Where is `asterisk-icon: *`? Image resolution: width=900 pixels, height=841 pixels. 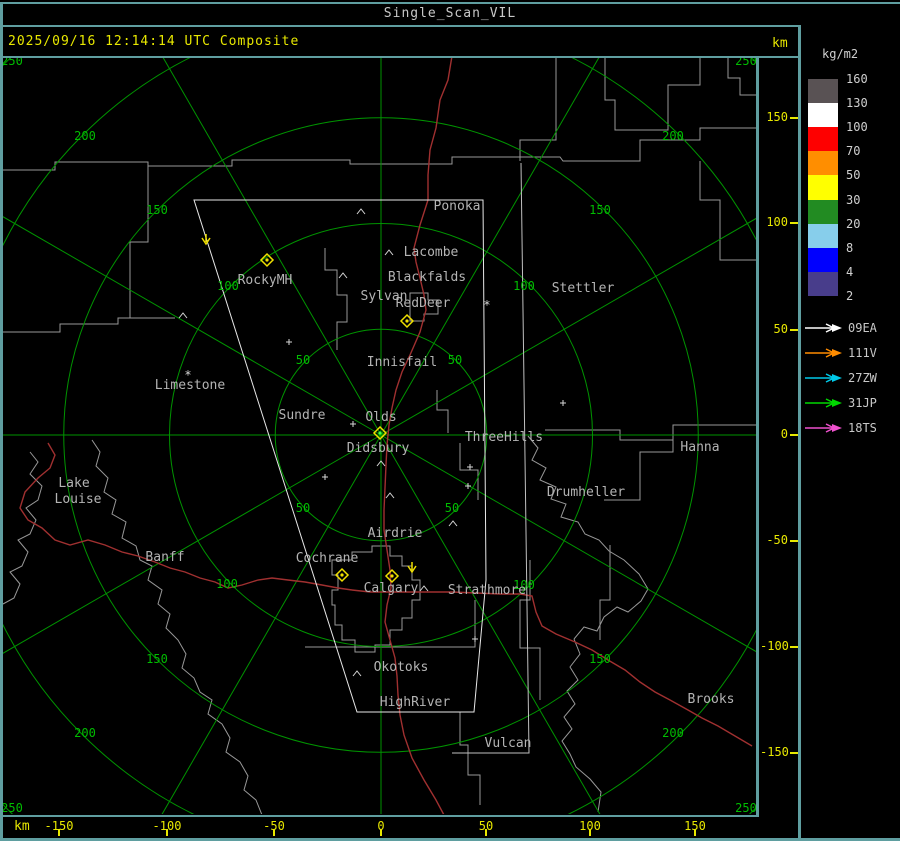 asterisk-icon: * is located at coordinates (486, 305).